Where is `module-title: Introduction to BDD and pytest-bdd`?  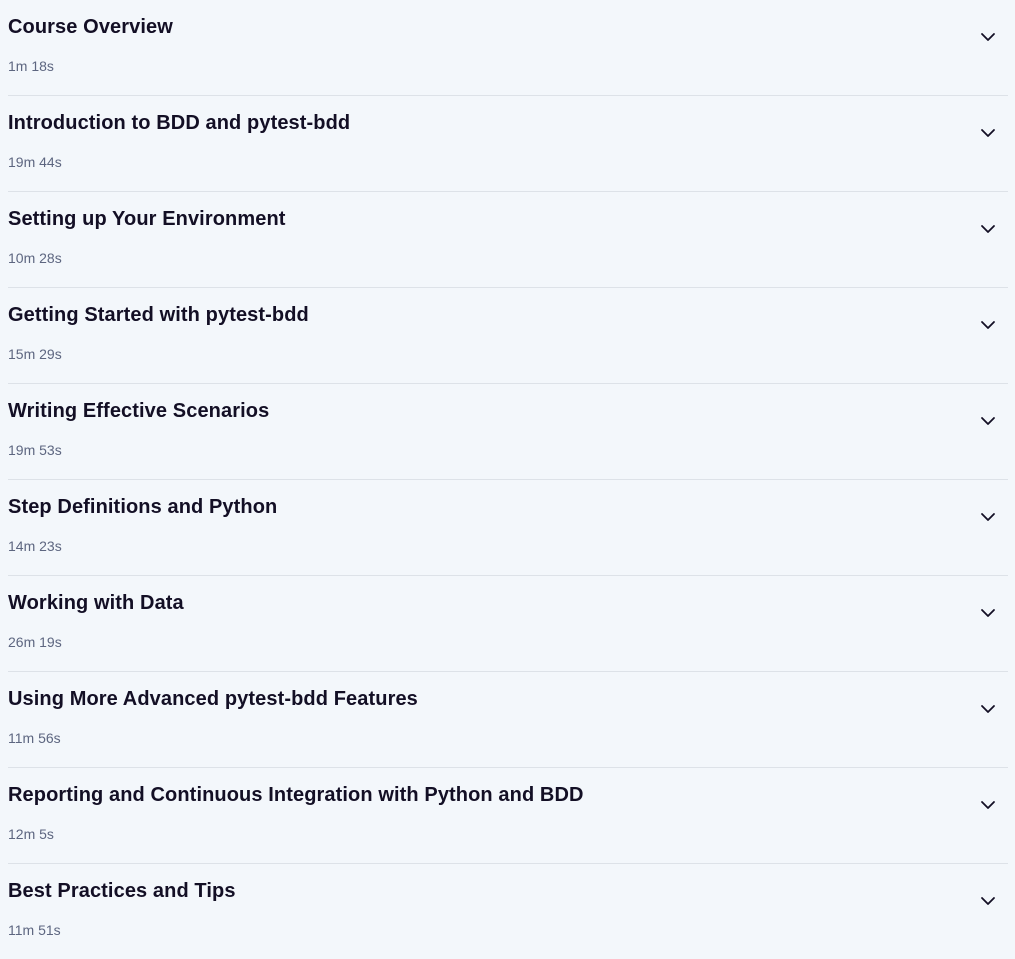 module-title: Introduction to BDD and pytest-bdd is located at coordinates (179, 123).